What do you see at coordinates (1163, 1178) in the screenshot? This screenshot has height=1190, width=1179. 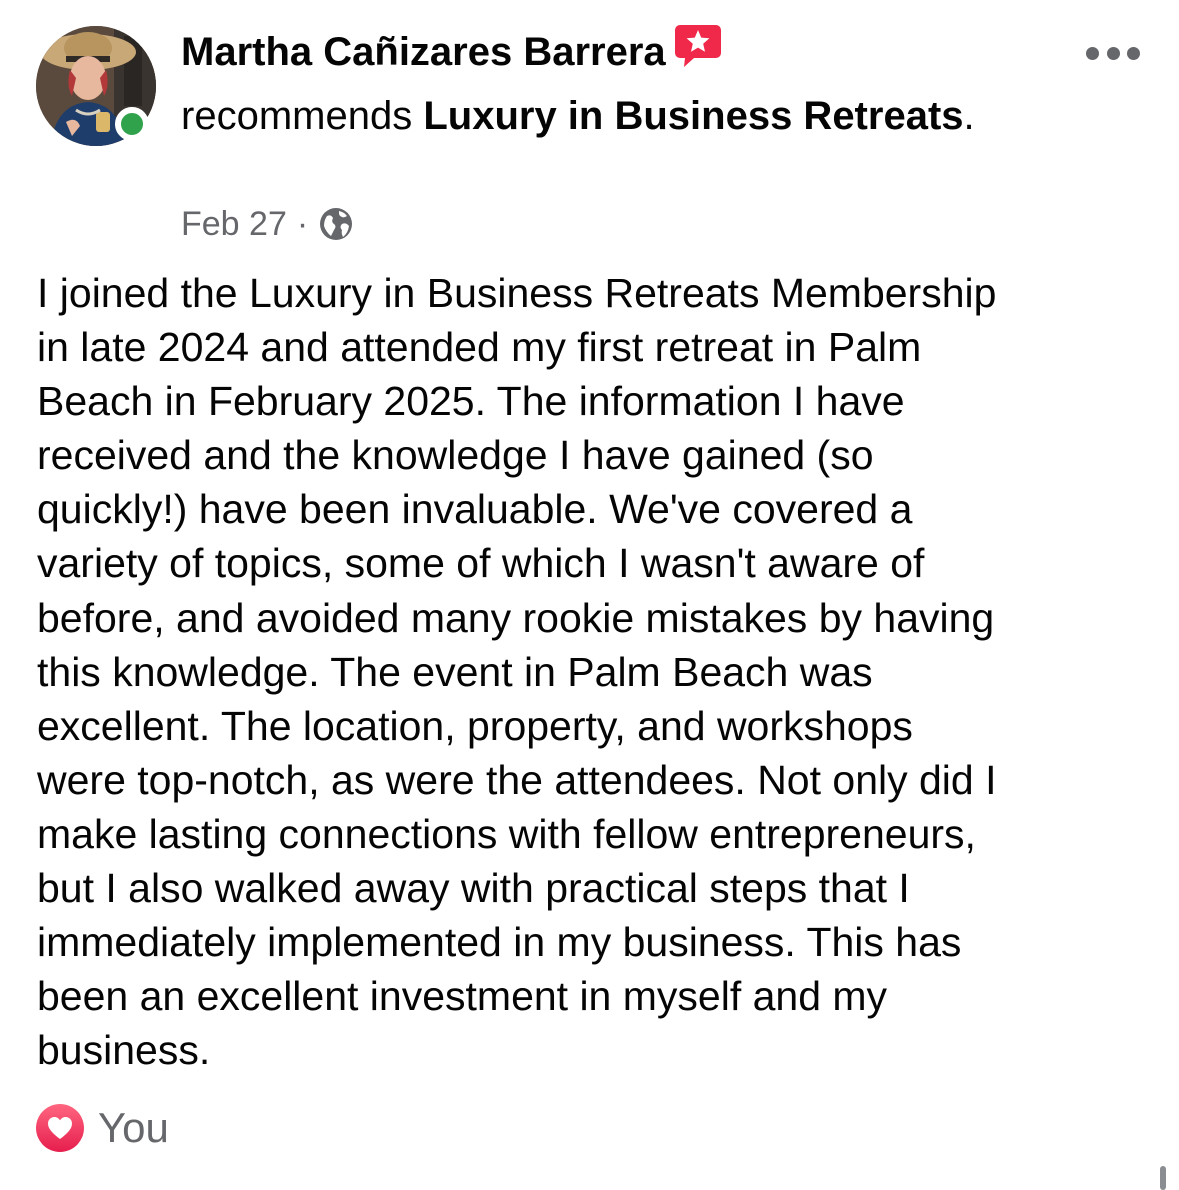 I see `scrollbar` at bounding box center [1163, 1178].